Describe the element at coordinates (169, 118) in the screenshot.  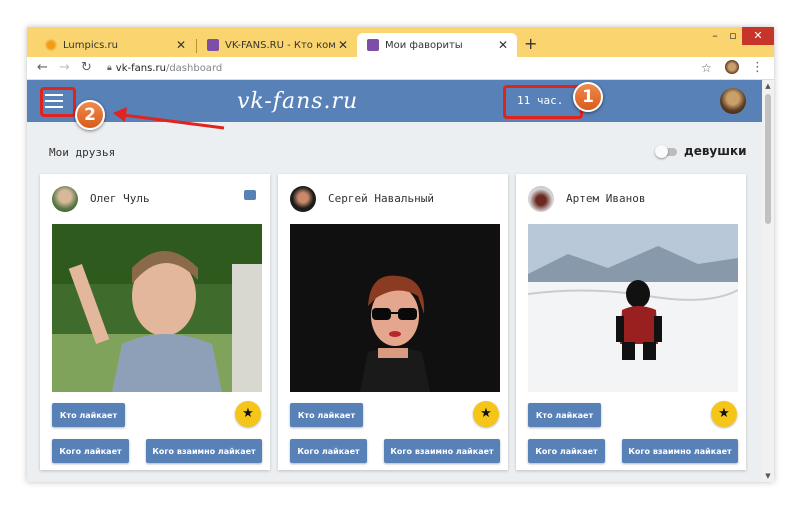
I see `pointer-arrow` at that location.